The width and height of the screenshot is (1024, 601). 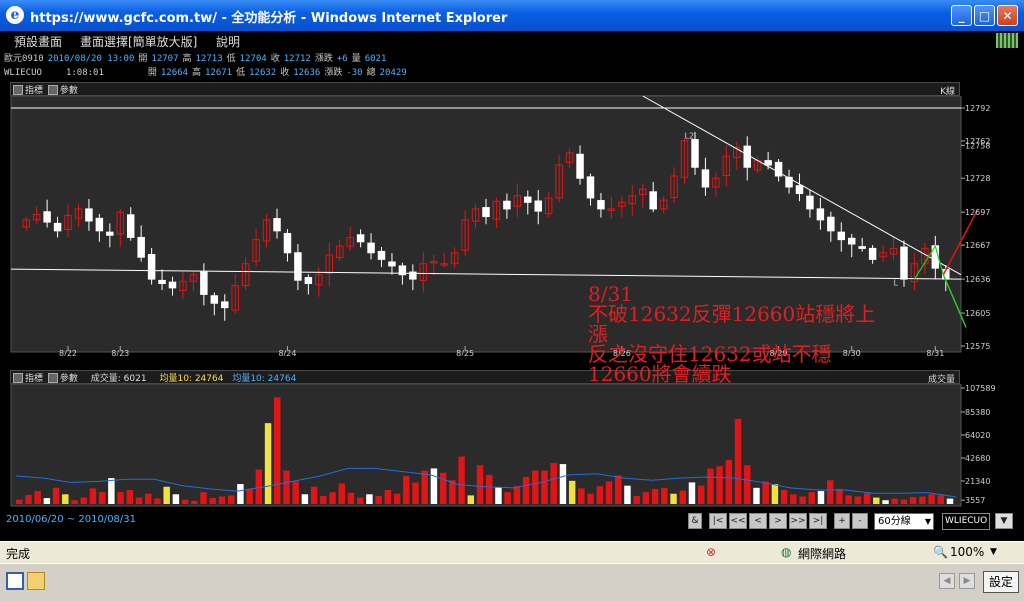 I want to click on symbol-dropdown-button: ▼, so click(x=1004, y=521).